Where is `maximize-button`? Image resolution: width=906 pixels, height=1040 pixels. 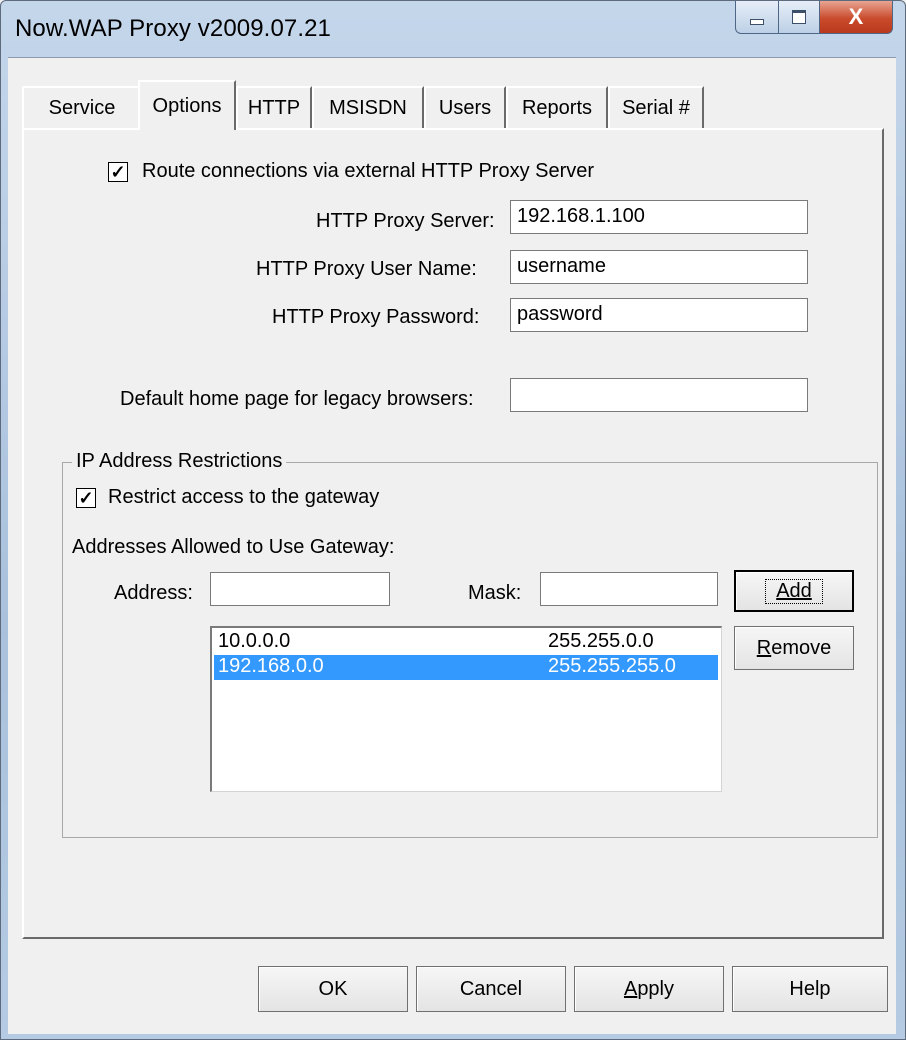
maximize-button is located at coordinates (799, 17).